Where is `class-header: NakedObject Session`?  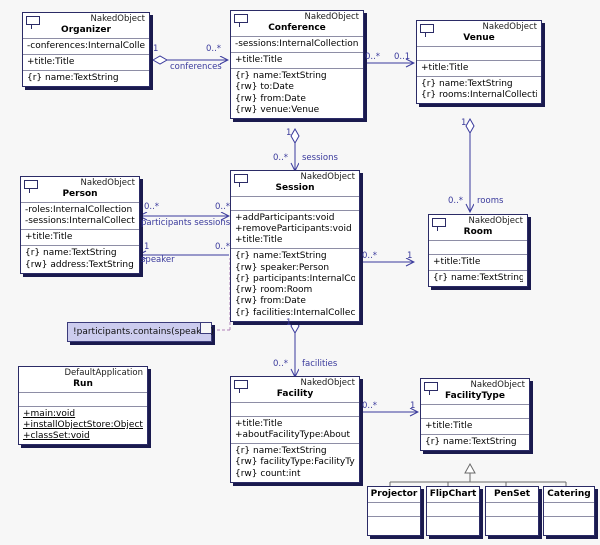 class-header: NakedObject Session is located at coordinates (295, 183).